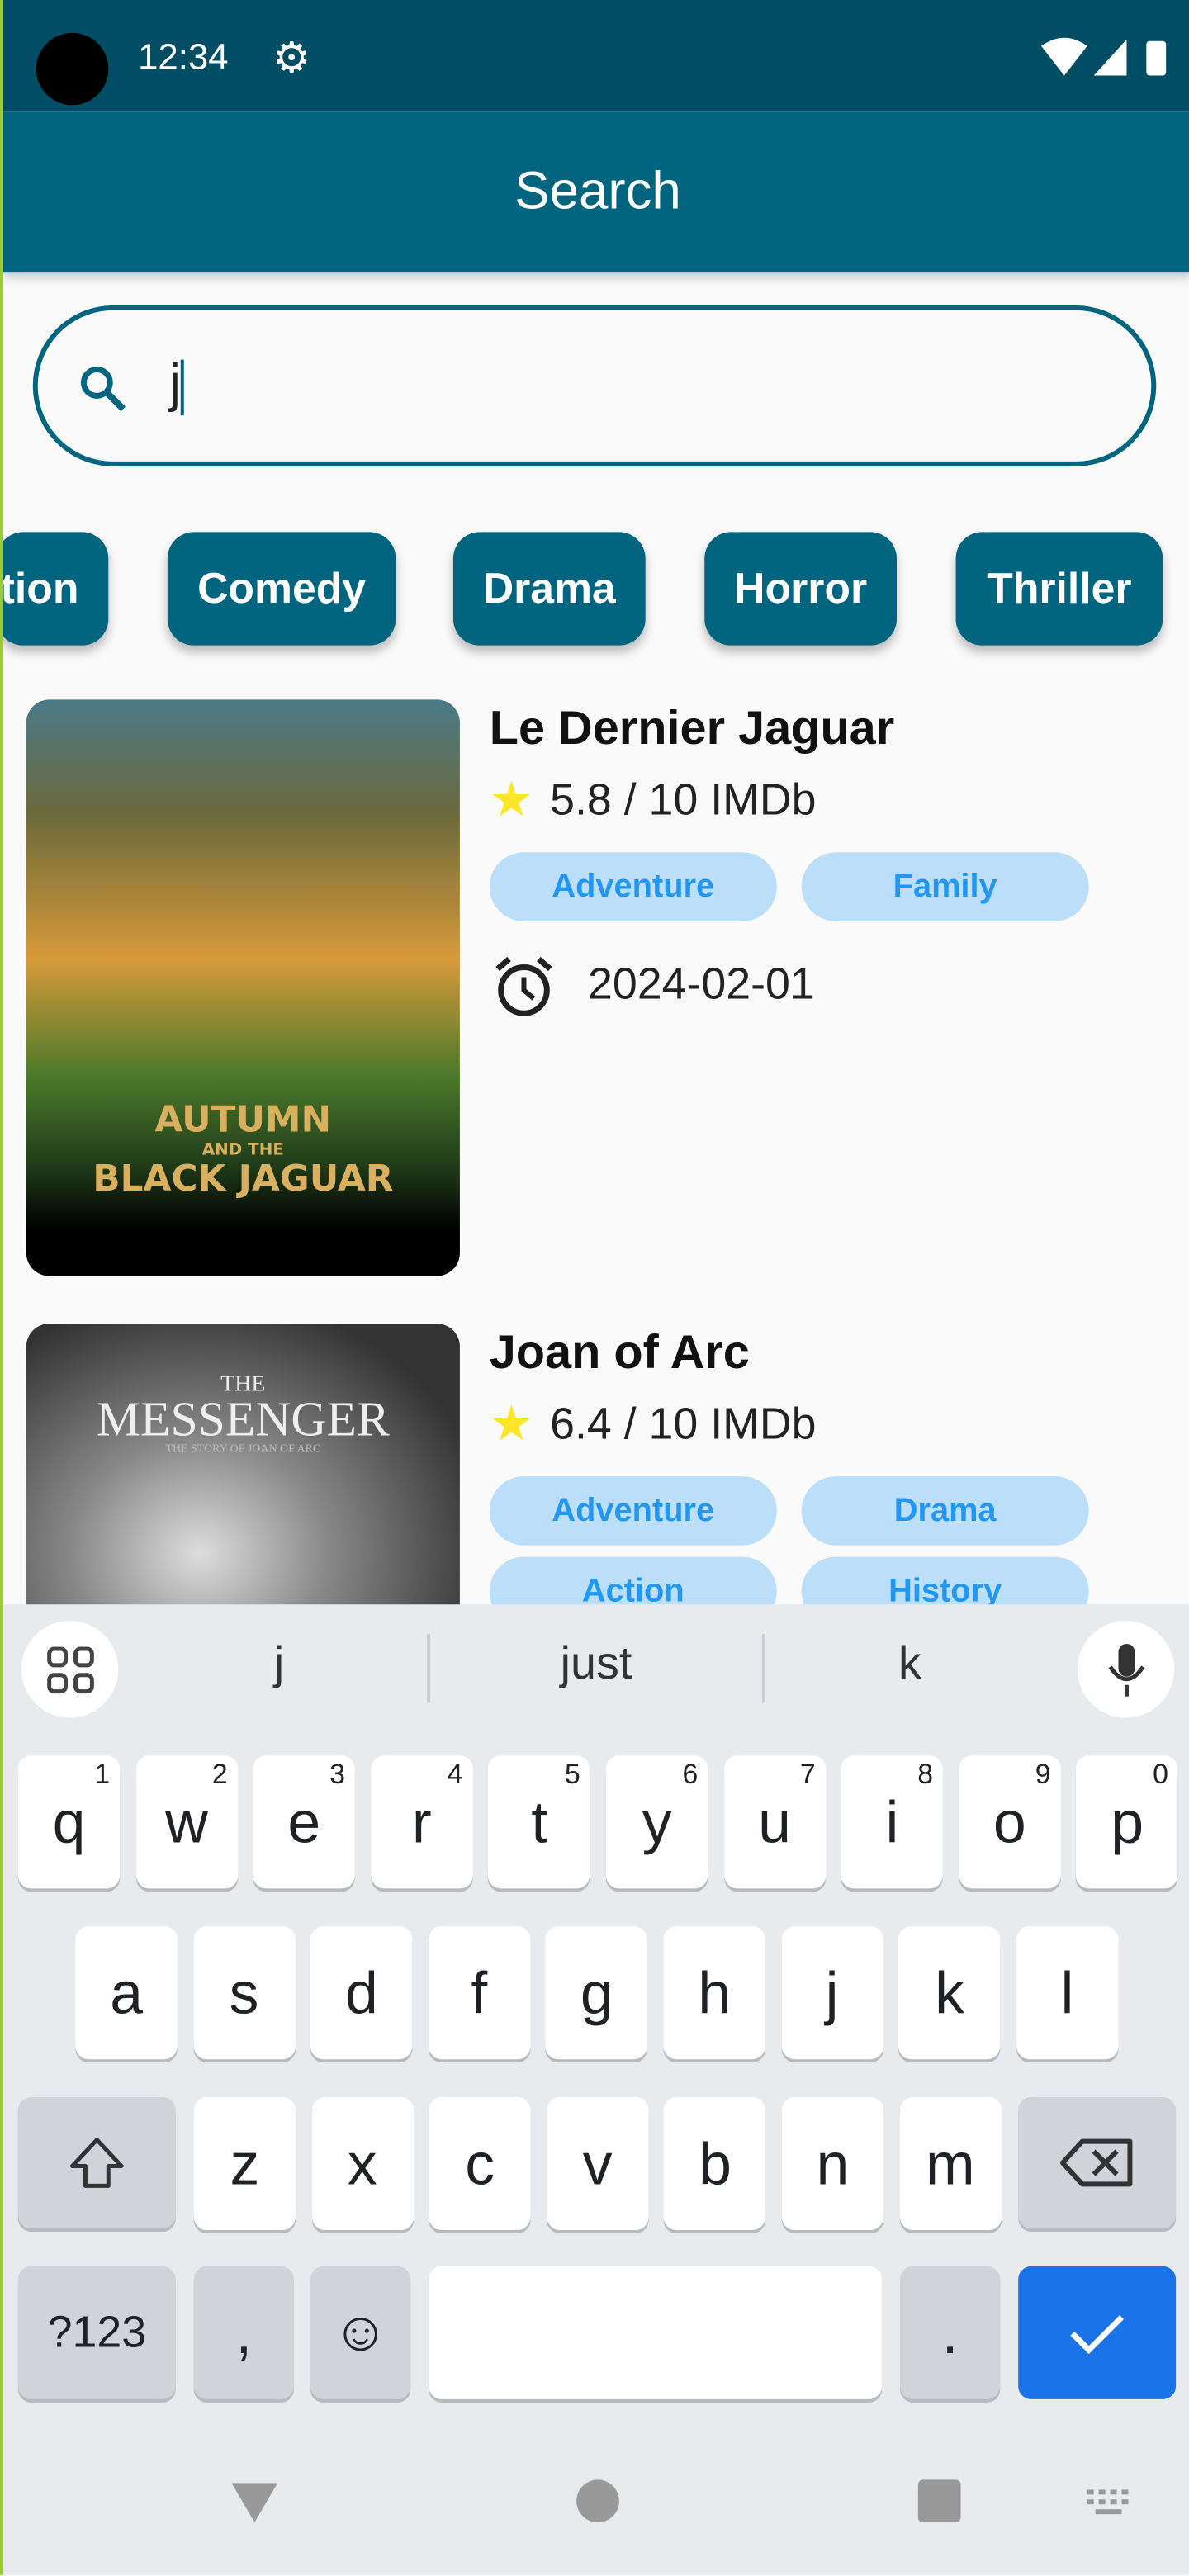 Image resolution: width=1189 pixels, height=2576 pixels. What do you see at coordinates (55, 589) in the screenshot?
I see `genre-chip-action: tion` at bounding box center [55, 589].